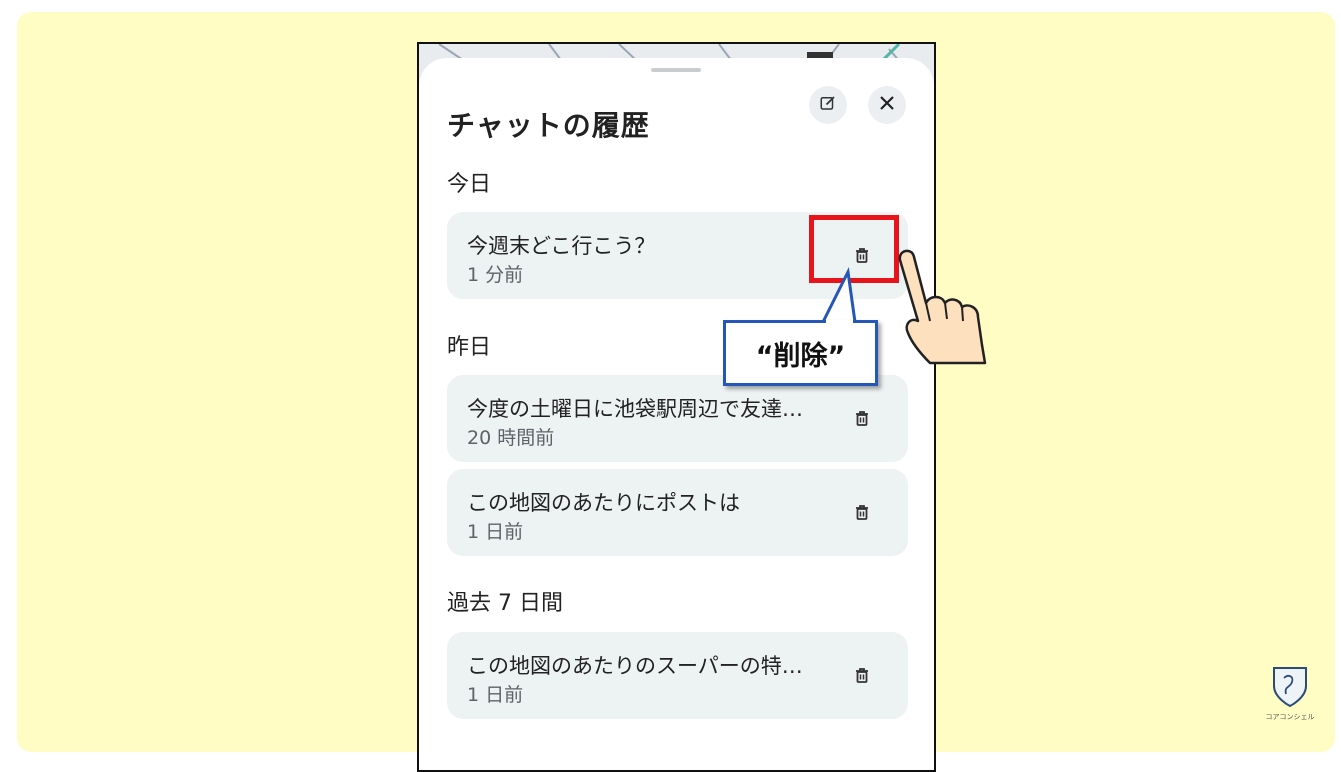 The width and height of the screenshot is (1341, 772). What do you see at coordinates (839, 322) in the screenshot?
I see `callout-pointer-cover` at bounding box center [839, 322].